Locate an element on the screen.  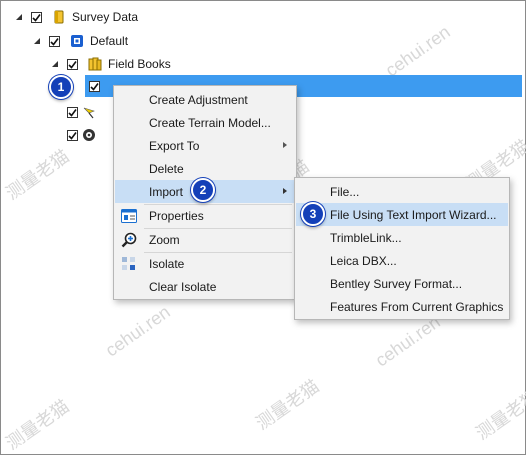
menu-item-create-adjustment: Create Adjustment is located at coordinates (205, 99).